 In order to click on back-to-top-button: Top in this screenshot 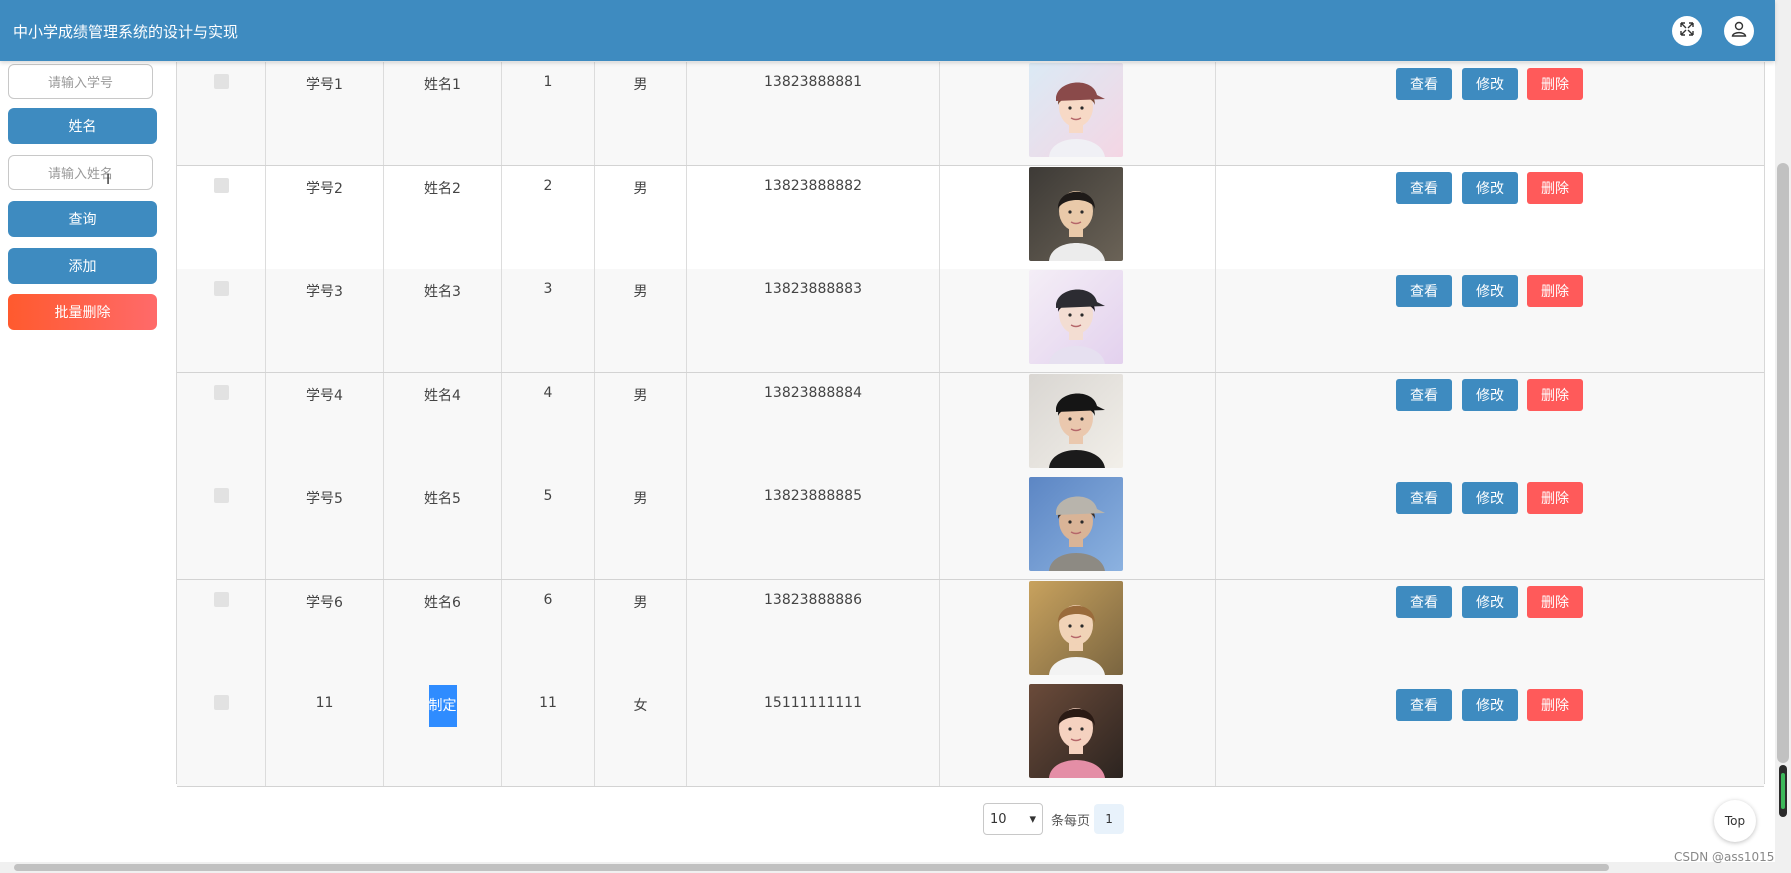, I will do `click(1735, 821)`.